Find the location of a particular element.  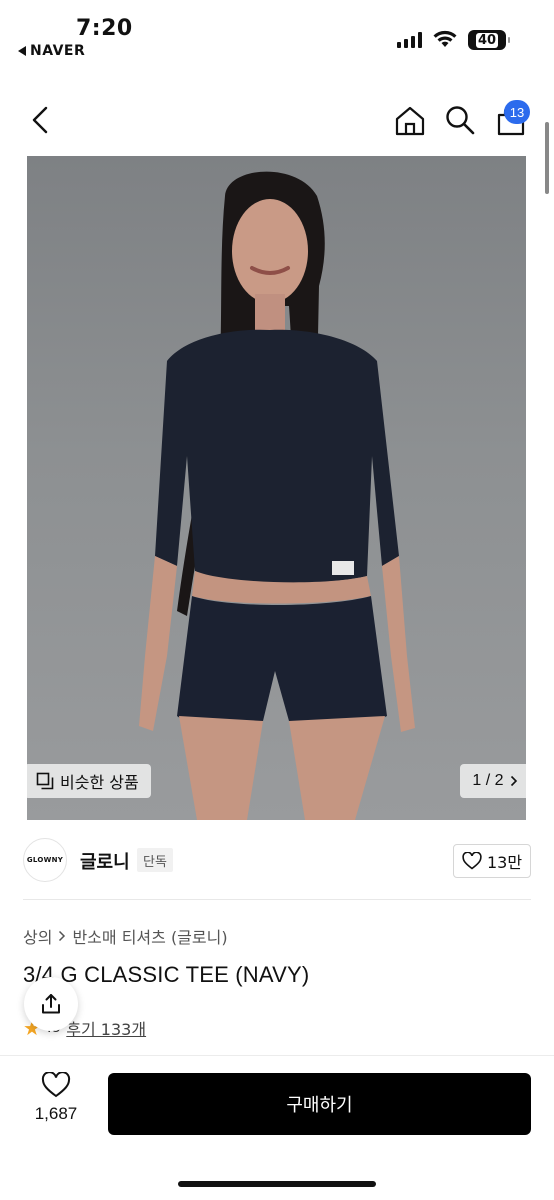

exclusive-badge: 단독 is located at coordinates (155, 860).